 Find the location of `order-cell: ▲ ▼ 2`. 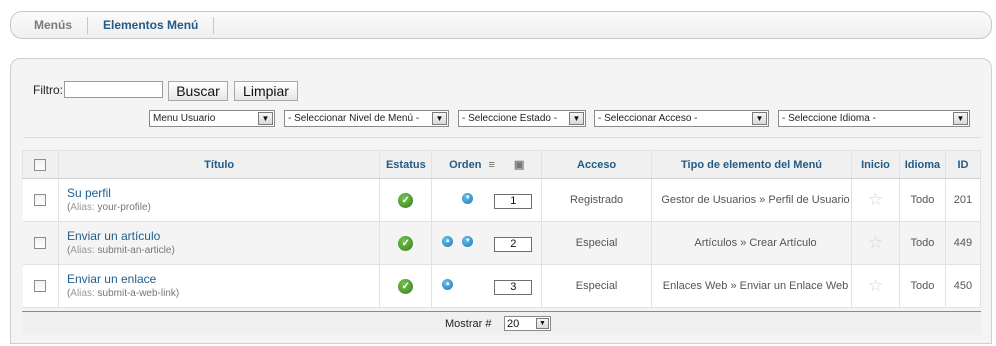

order-cell: ▲ ▼ 2 is located at coordinates (487, 243).